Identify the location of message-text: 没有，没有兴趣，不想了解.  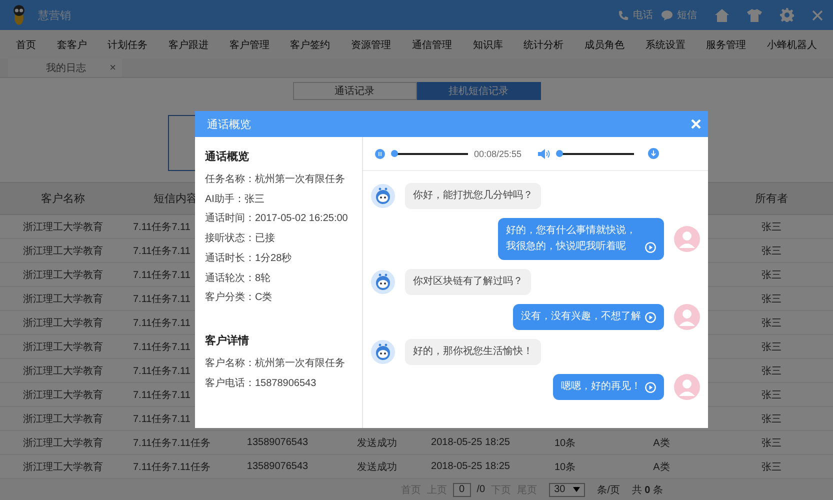
(581, 317).